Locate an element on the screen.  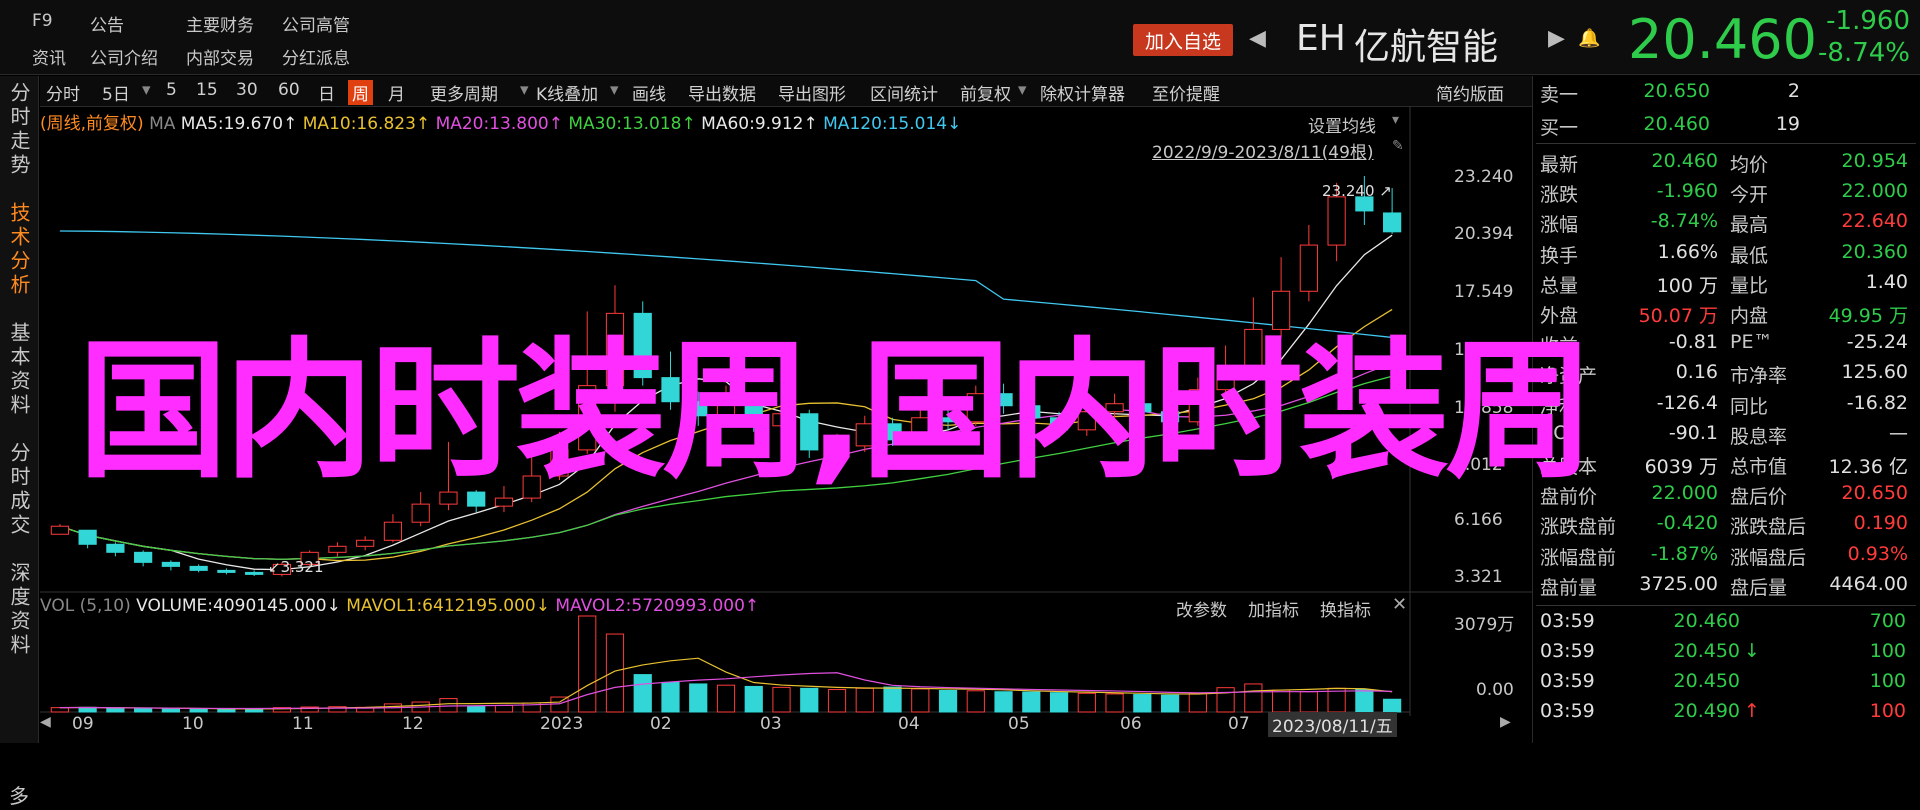
tick-arrow: ↑ is located at coordinates (1752, 711).